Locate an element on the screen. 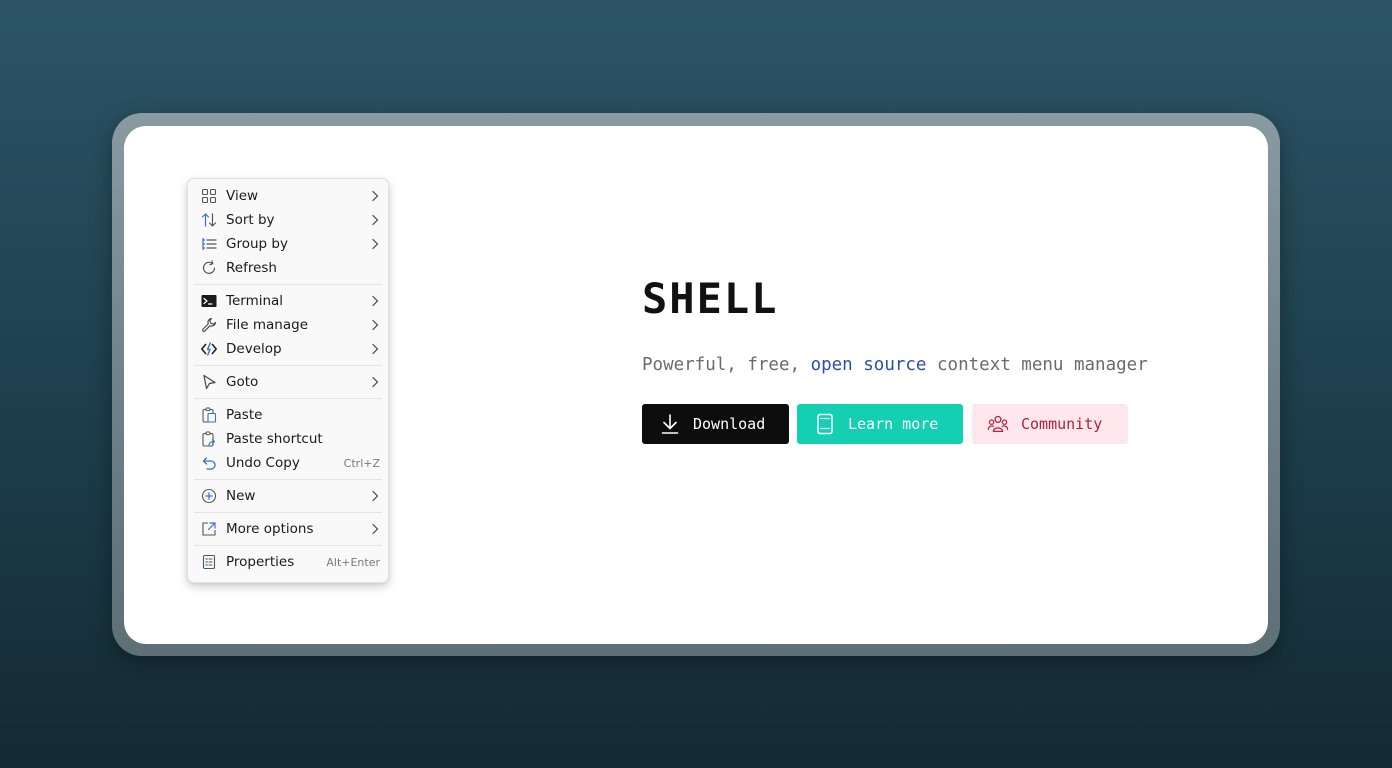 Image resolution: width=1392 pixels, height=768 pixels. menu-item-file-manage: File manage is located at coordinates (288, 325).